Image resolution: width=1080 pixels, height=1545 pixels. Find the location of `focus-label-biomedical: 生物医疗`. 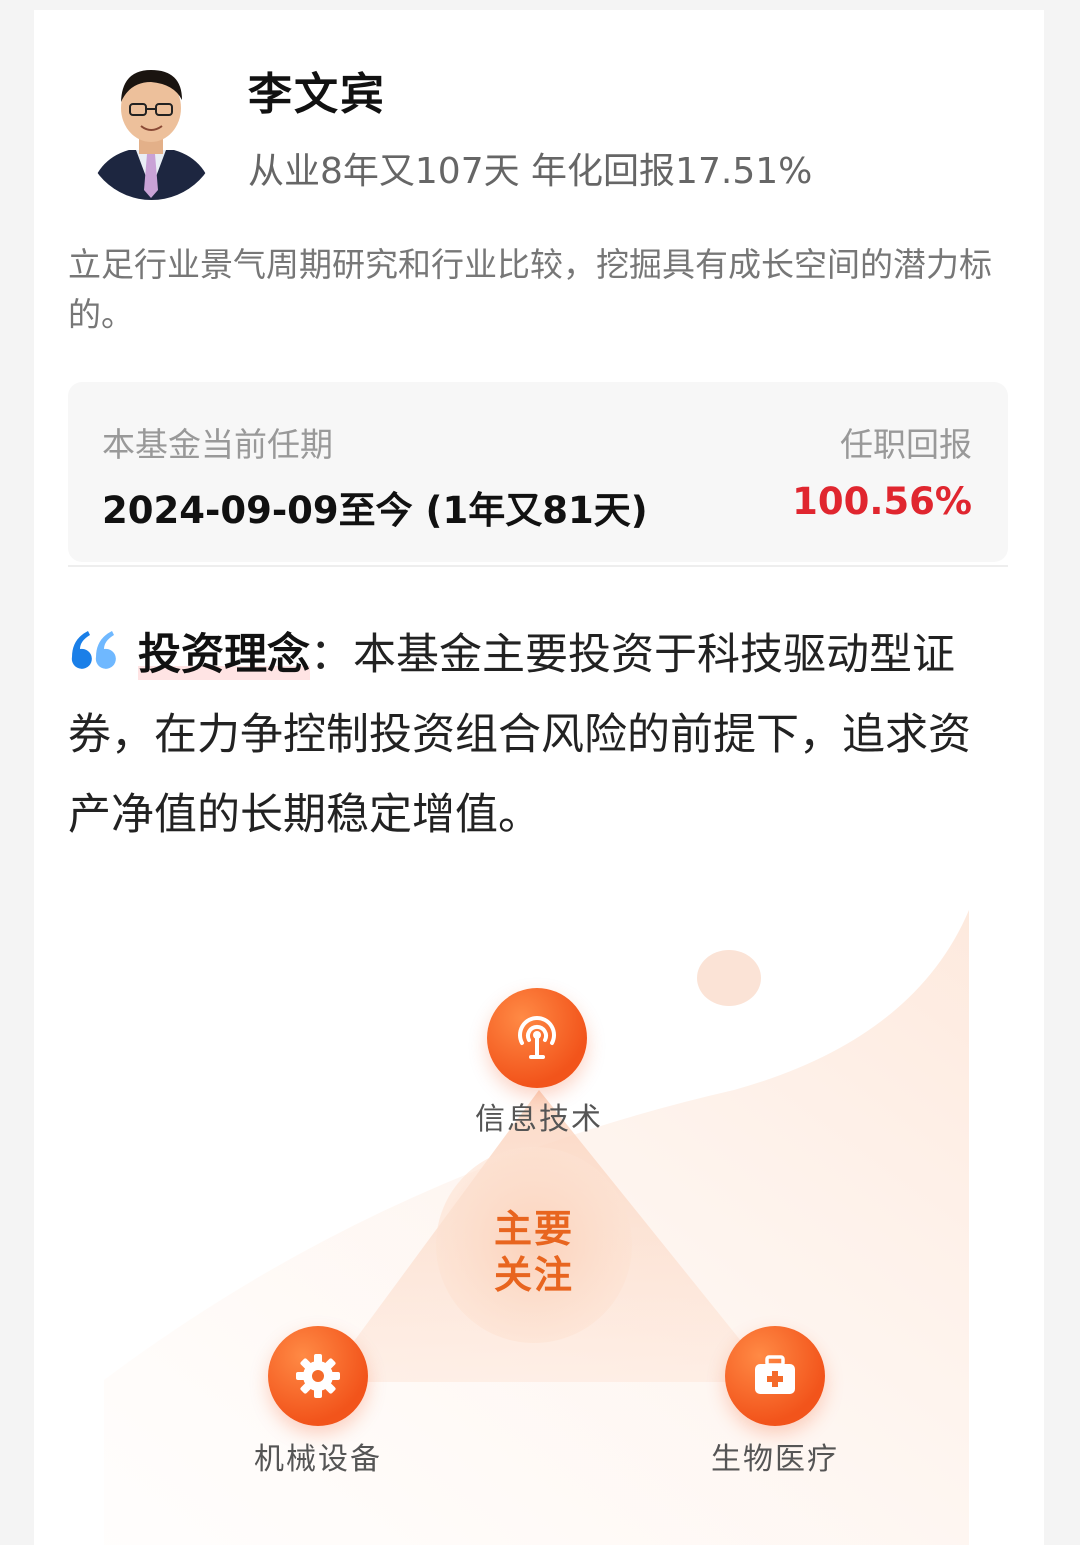

focus-label-biomedical: 生物医疗 is located at coordinates (775, 1459).